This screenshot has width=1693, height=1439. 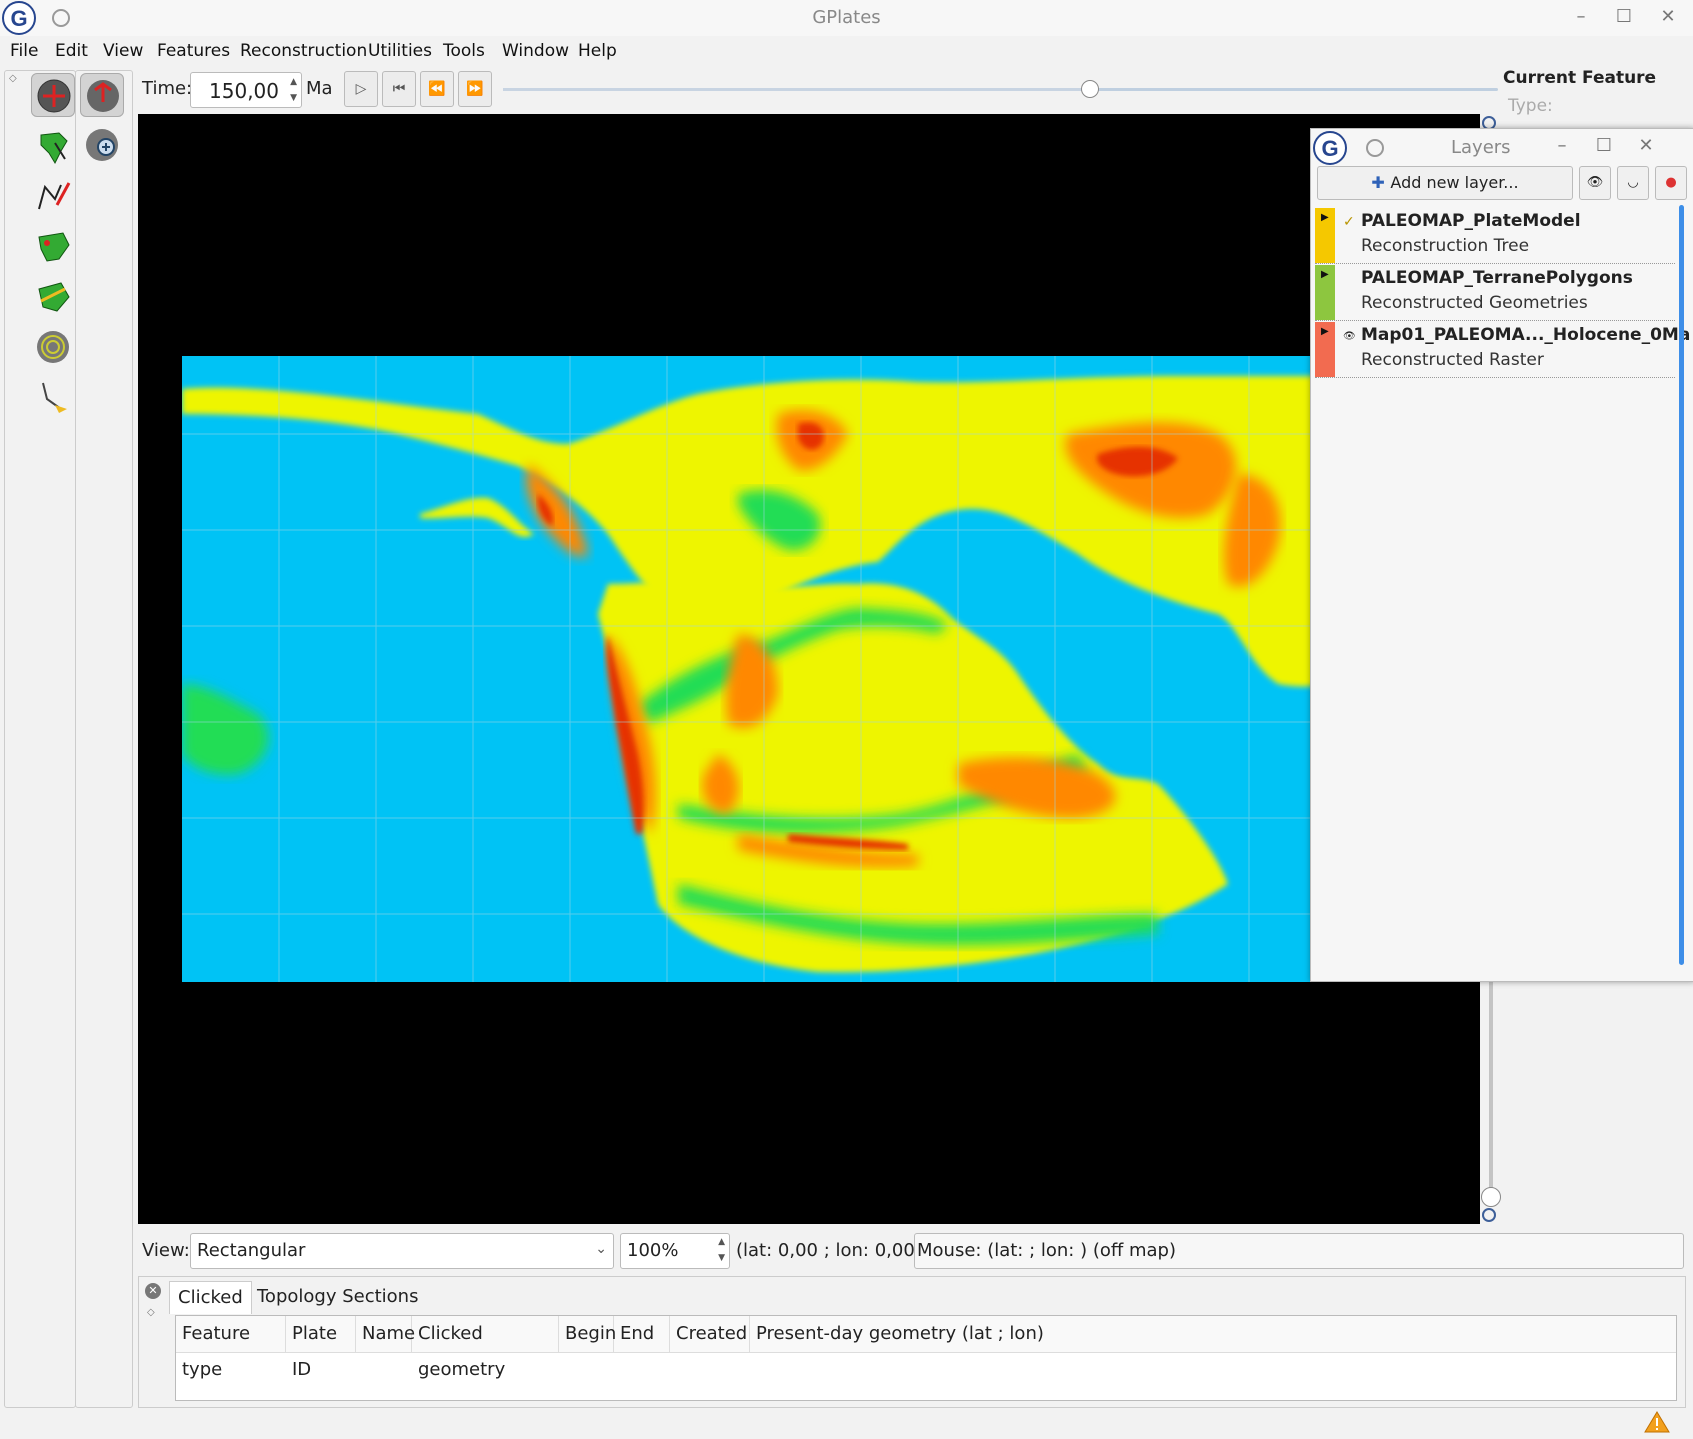 What do you see at coordinates (1671, 183) in the screenshot?
I see `layer-colours-button: ●` at bounding box center [1671, 183].